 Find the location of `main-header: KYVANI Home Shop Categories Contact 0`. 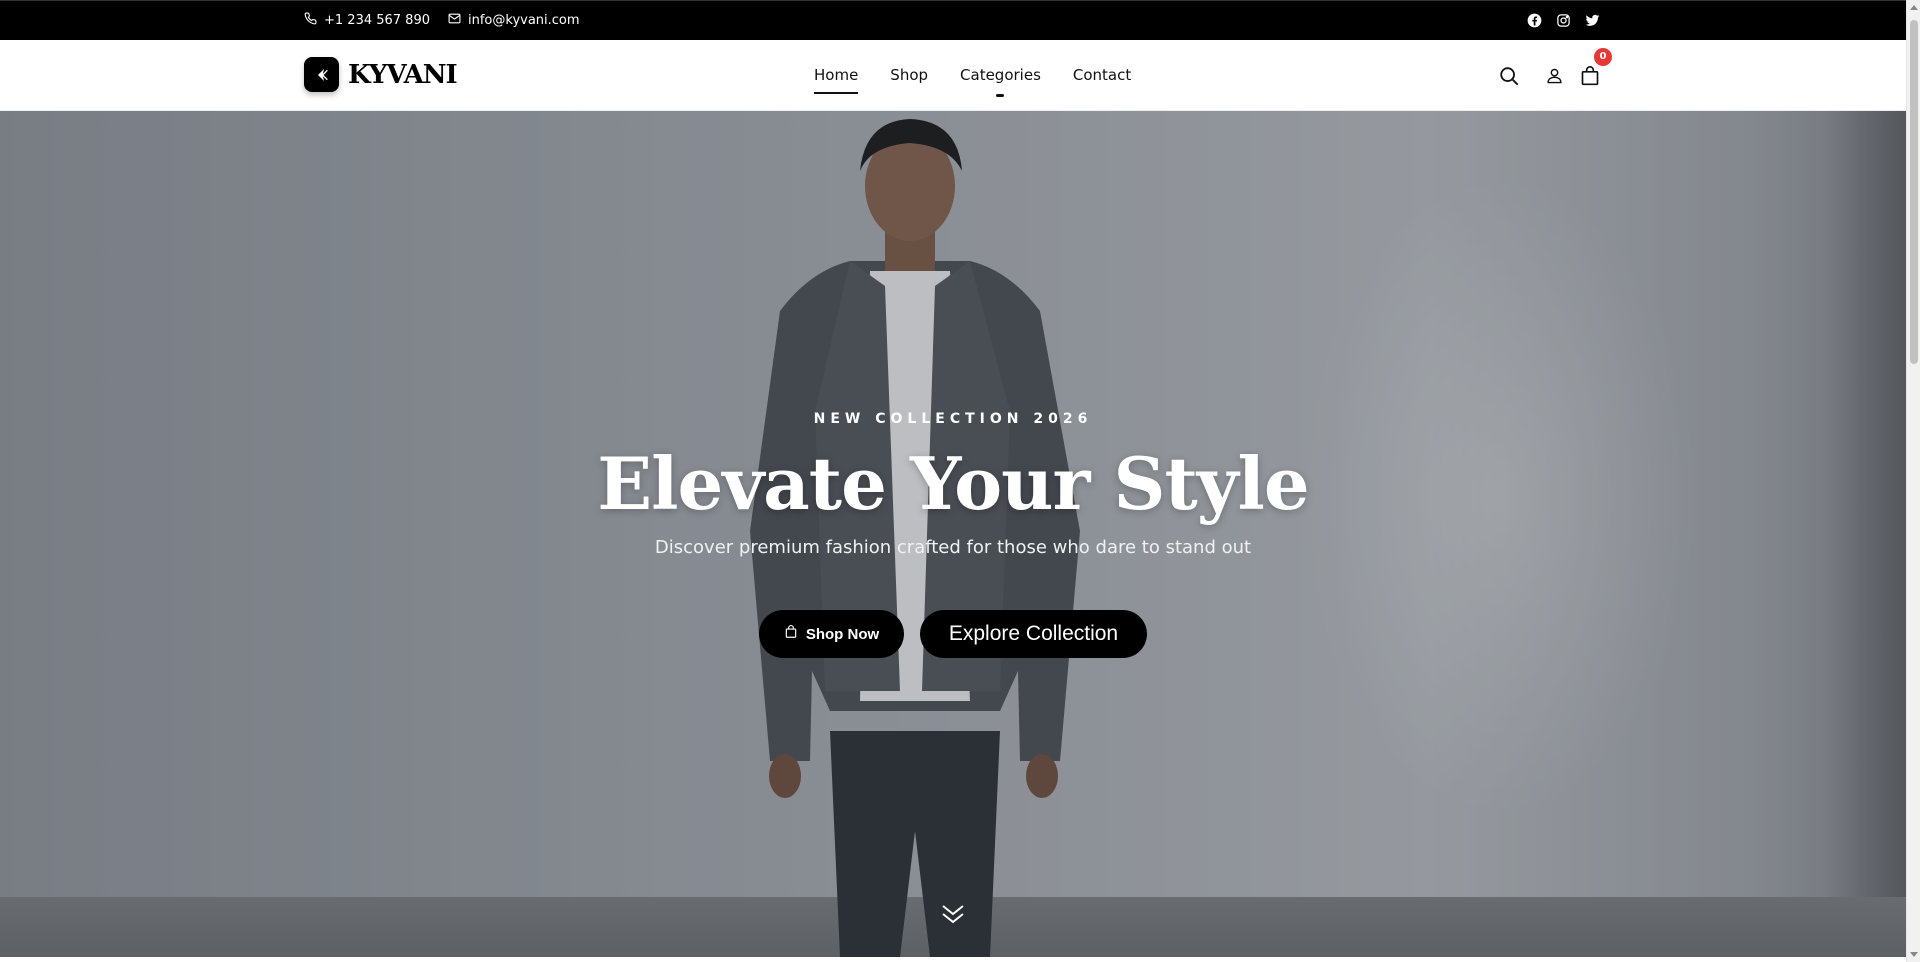

main-header: KYVANI Home Shop Categories Contact 0 is located at coordinates (953, 75).